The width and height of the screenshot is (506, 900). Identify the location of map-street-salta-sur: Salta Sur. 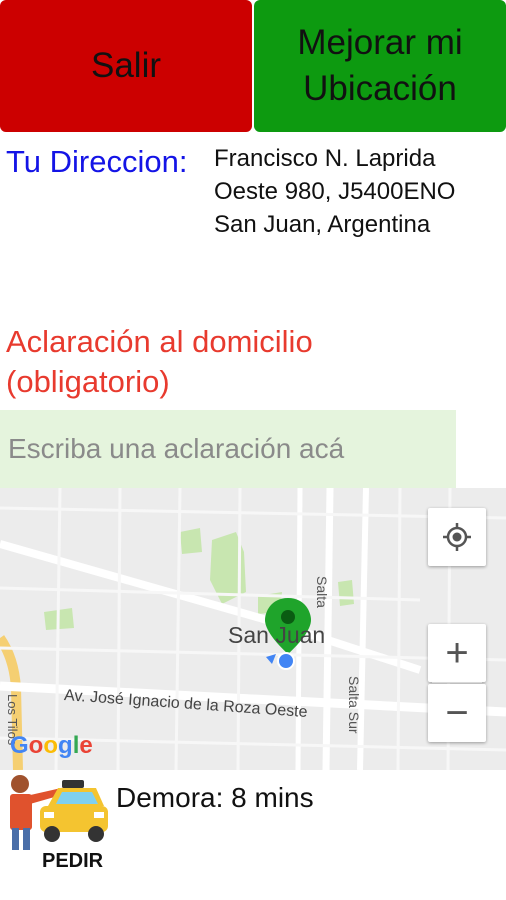
(354, 705).